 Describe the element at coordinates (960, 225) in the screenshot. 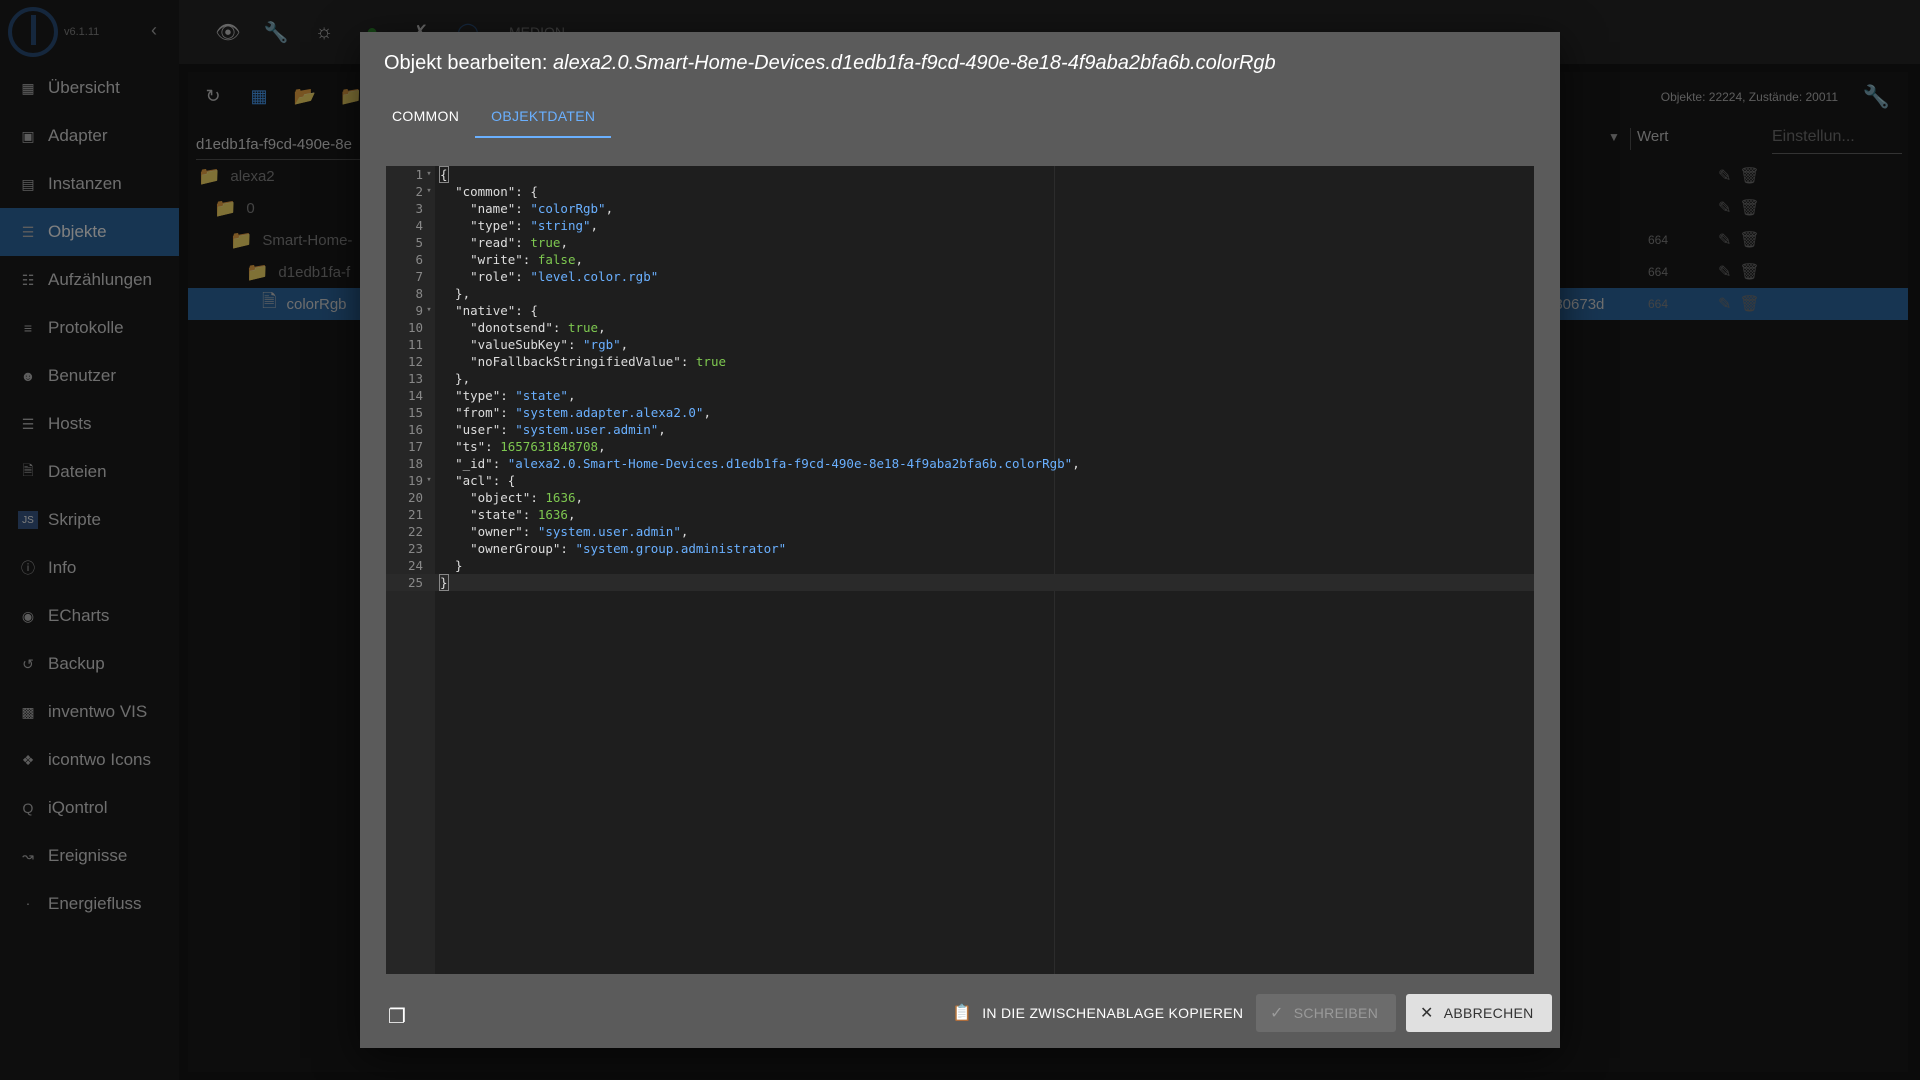

I see `editor-line: 4 "type": "string",` at that location.